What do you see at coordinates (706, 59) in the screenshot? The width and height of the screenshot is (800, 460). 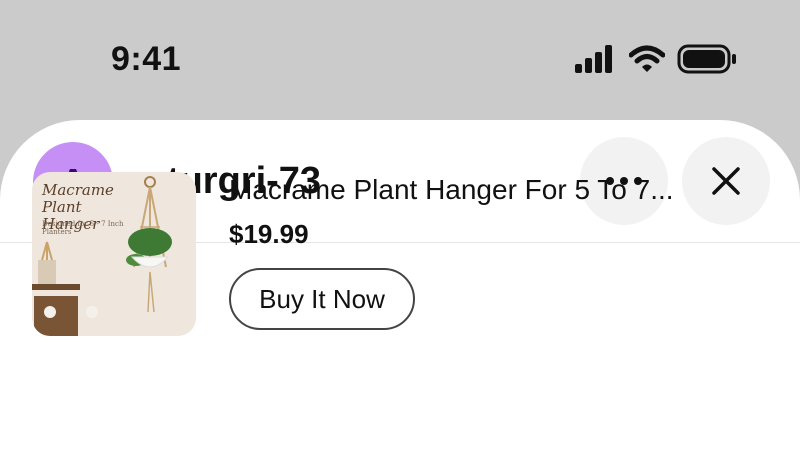 I see `battery-icon` at bounding box center [706, 59].